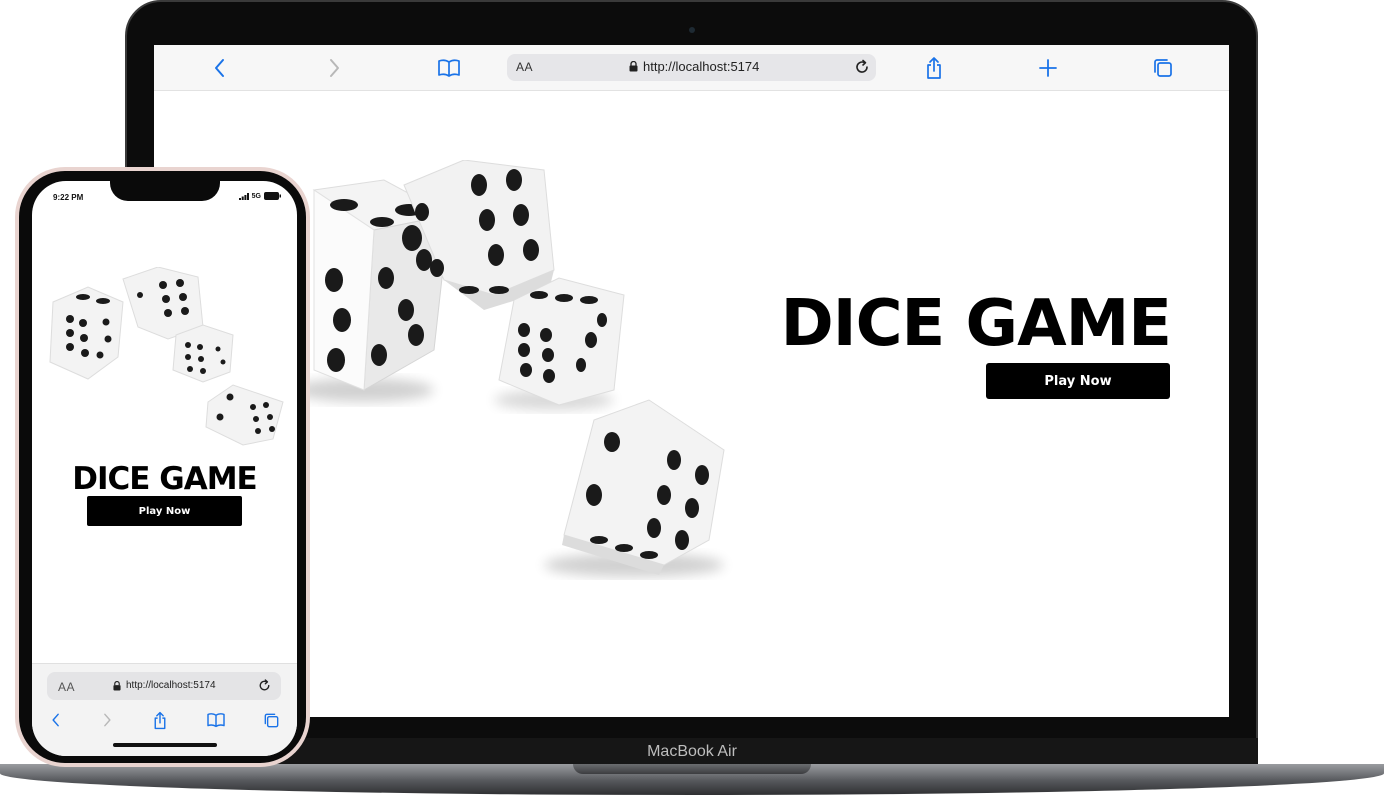 The height and width of the screenshot is (795, 1384). Describe the element at coordinates (165, 191) in the screenshot. I see `phone-notch` at that location.